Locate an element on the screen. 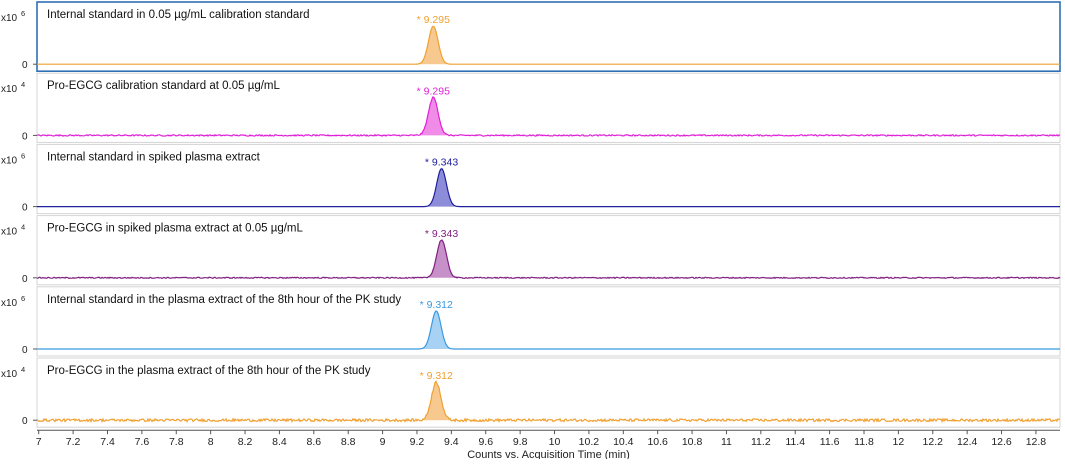 The image size is (1065, 464). x-tick-label: 10 is located at coordinates (555, 442).